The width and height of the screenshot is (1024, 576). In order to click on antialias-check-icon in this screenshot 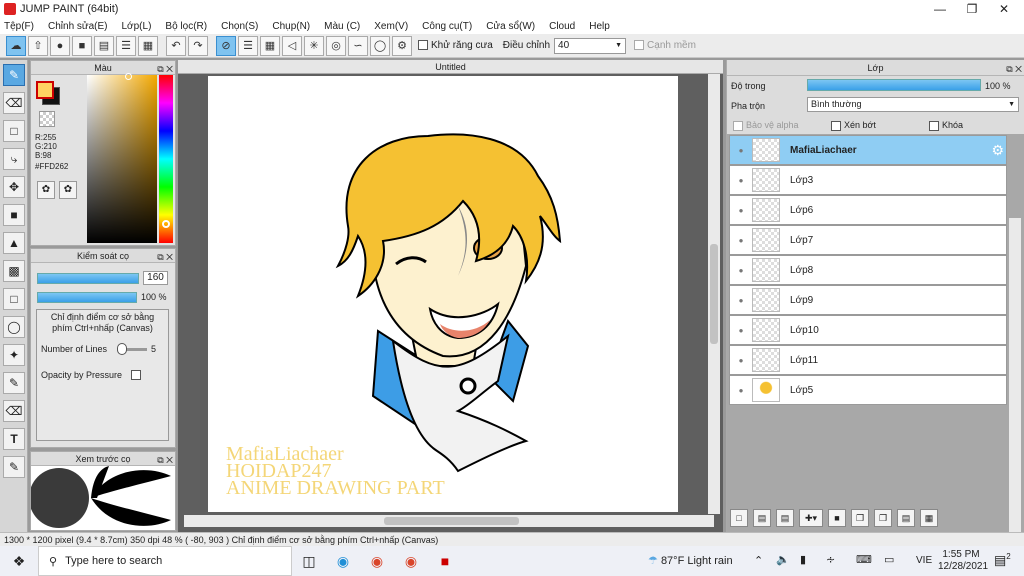, I will do `click(423, 45)`.